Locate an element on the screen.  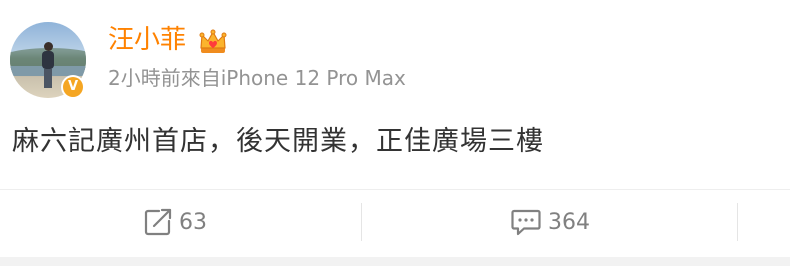
verified-icon: V is located at coordinates (73, 87).